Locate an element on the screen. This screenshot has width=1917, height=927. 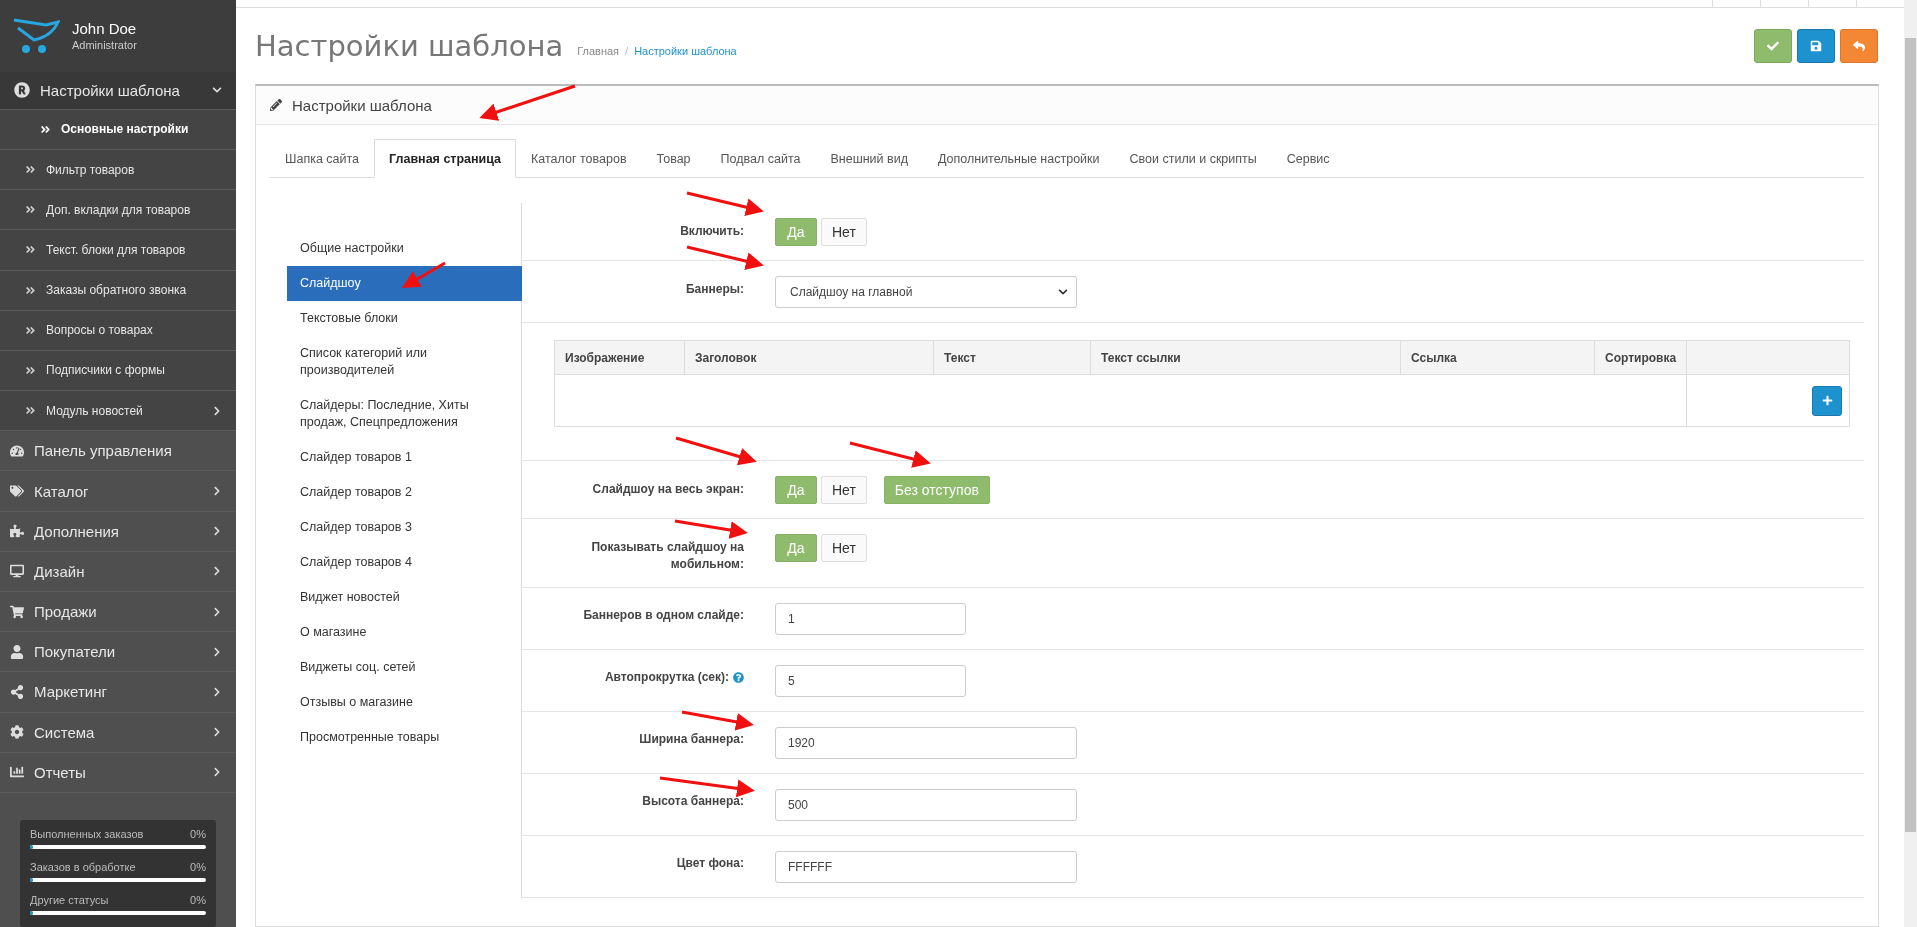
submenu-item: Доп. вкладки для товаров is located at coordinates (118, 210).